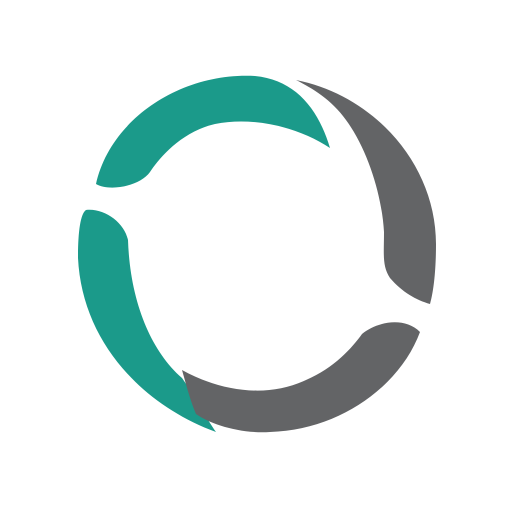 The image size is (512, 512). What do you see at coordinates (301, 377) in the screenshot?
I see `gray-bottom-arc` at bounding box center [301, 377].